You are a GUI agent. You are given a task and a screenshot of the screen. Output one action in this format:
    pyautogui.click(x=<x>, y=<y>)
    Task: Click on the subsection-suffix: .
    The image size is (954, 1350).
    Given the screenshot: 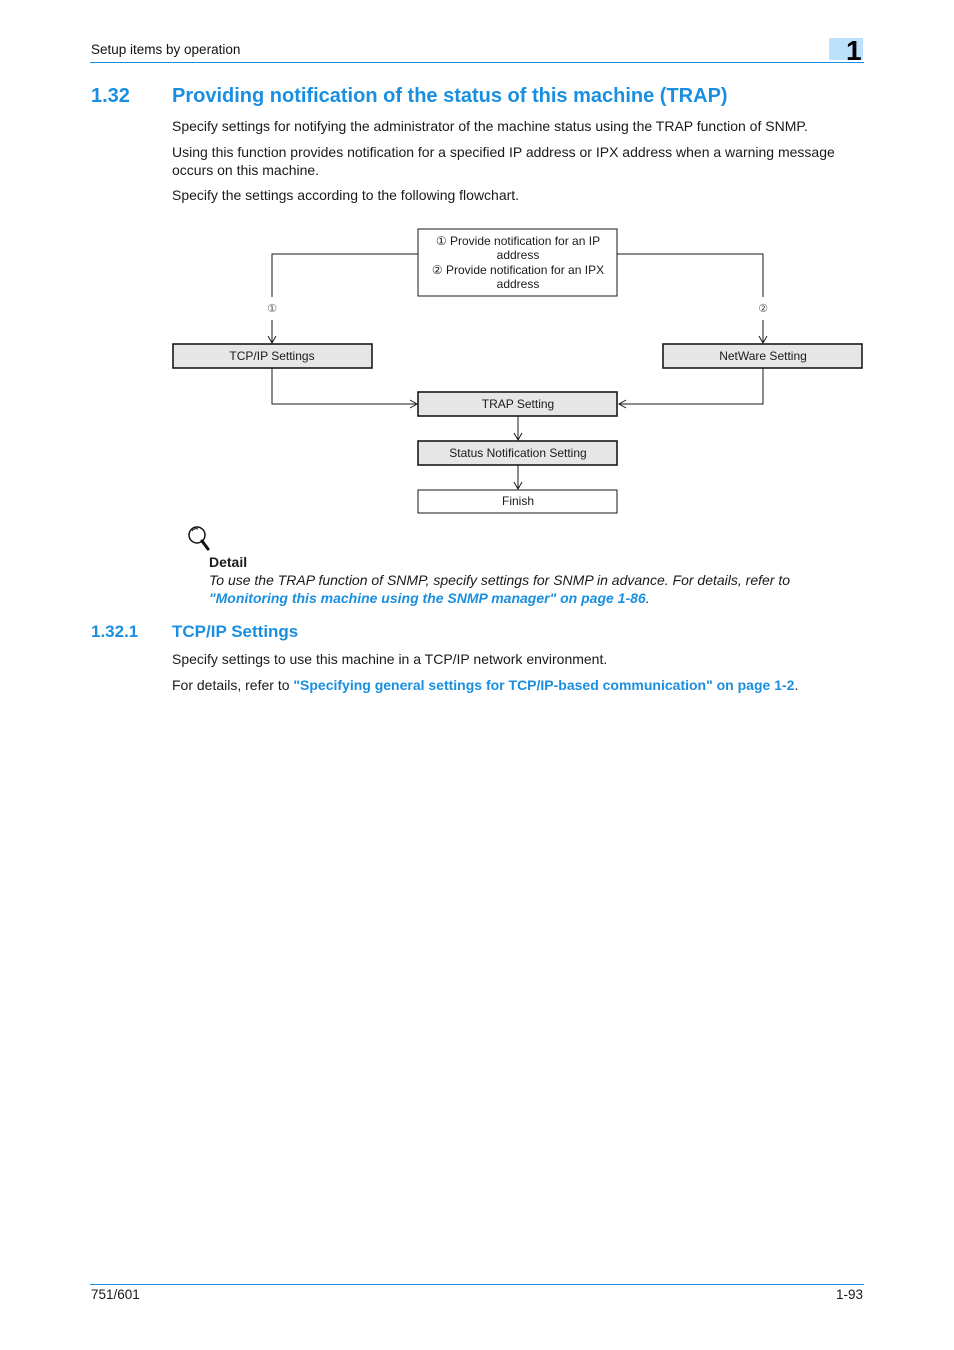 What is the action you would take?
    pyautogui.click(x=796, y=685)
    